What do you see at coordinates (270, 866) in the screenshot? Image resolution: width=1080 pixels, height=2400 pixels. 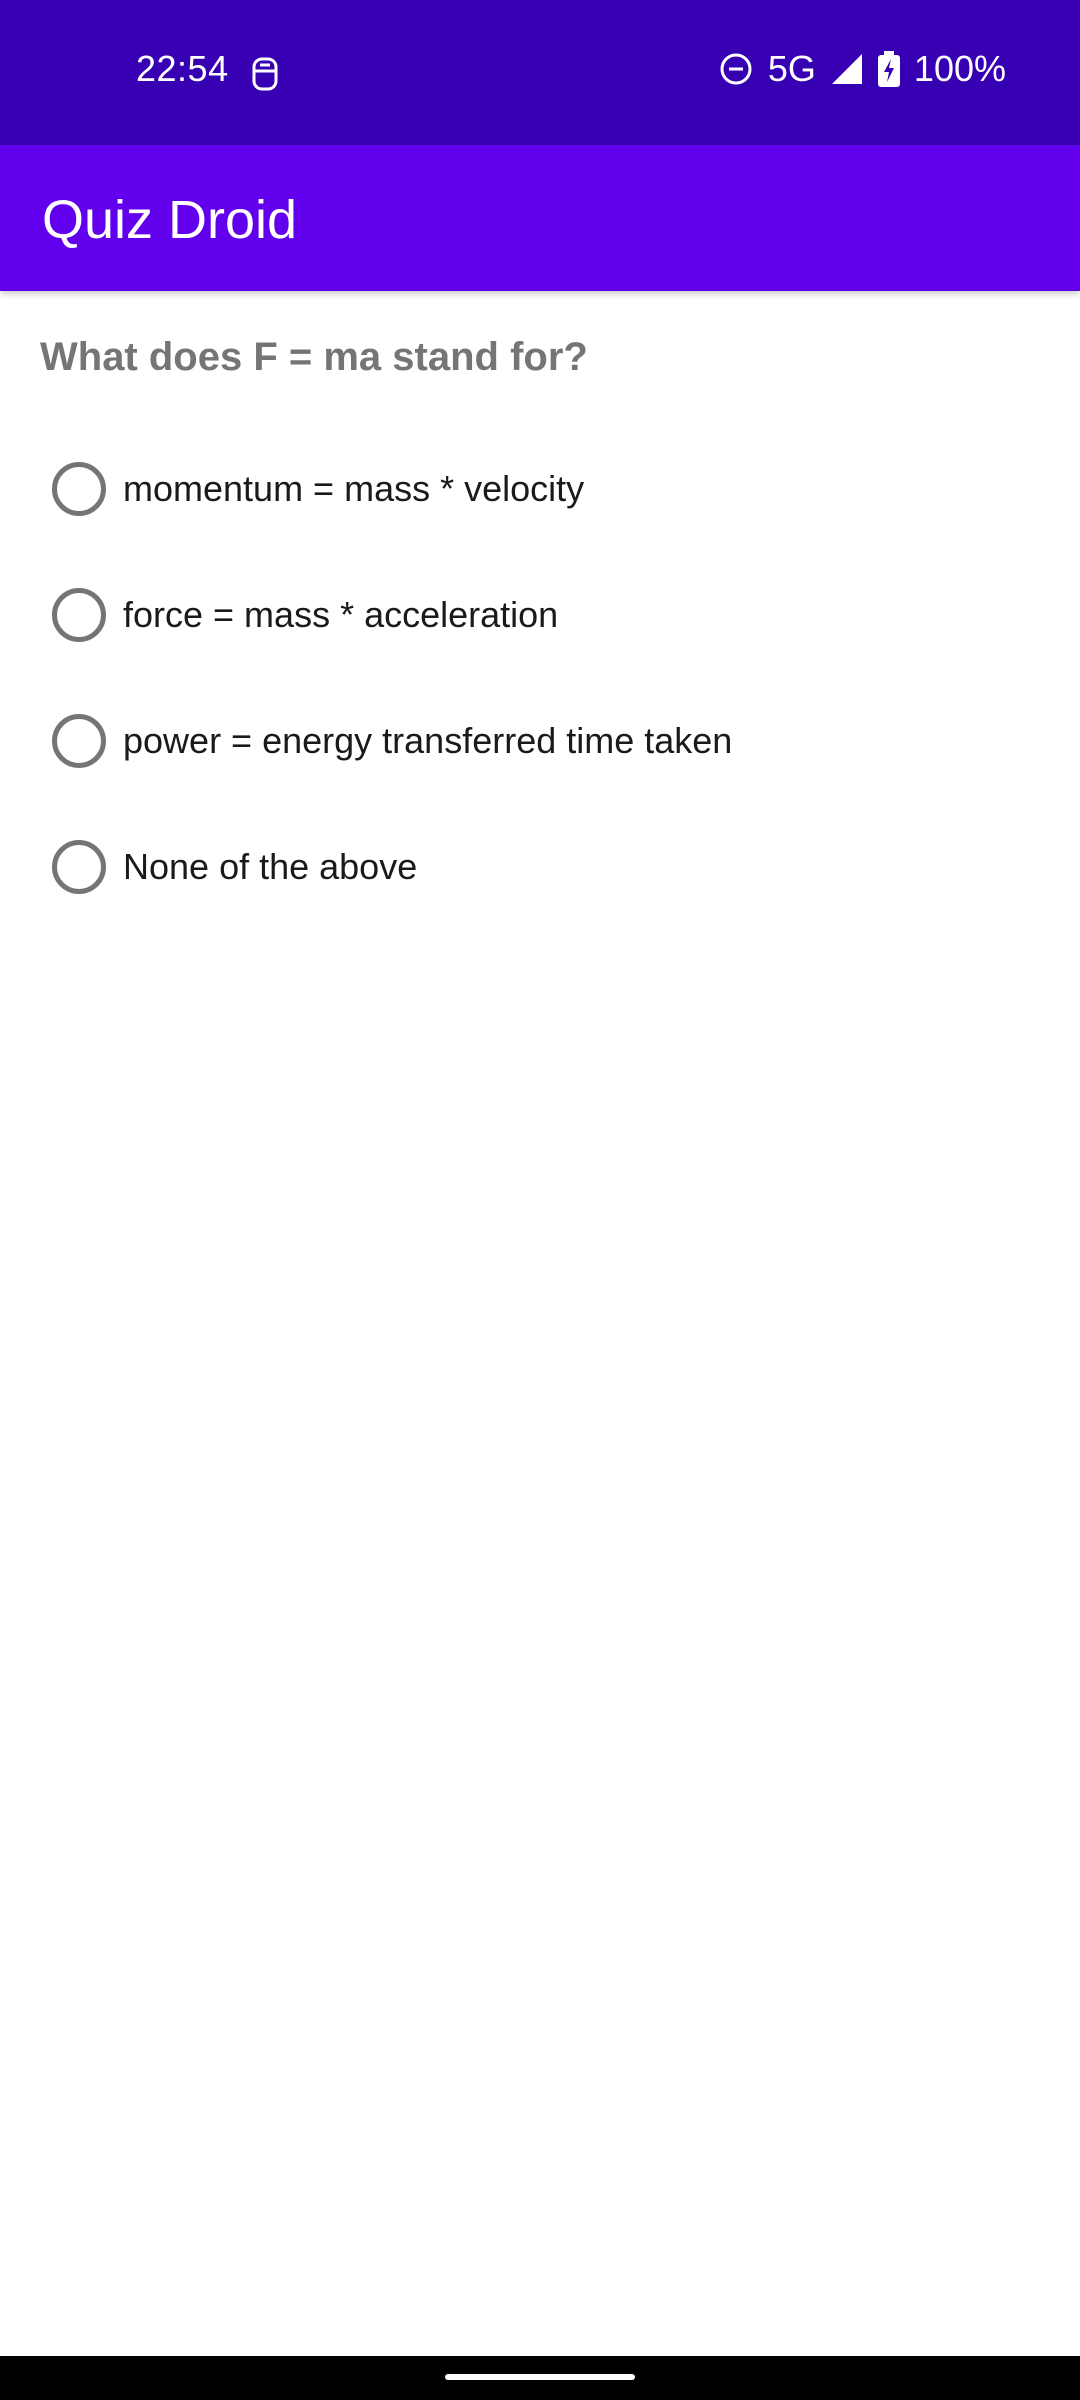 I see `option-label: None of the above` at bounding box center [270, 866].